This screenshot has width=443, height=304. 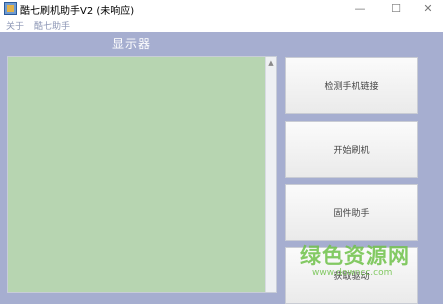 What do you see at coordinates (132, 44) in the screenshot?
I see `display-label: 显示器` at bounding box center [132, 44].